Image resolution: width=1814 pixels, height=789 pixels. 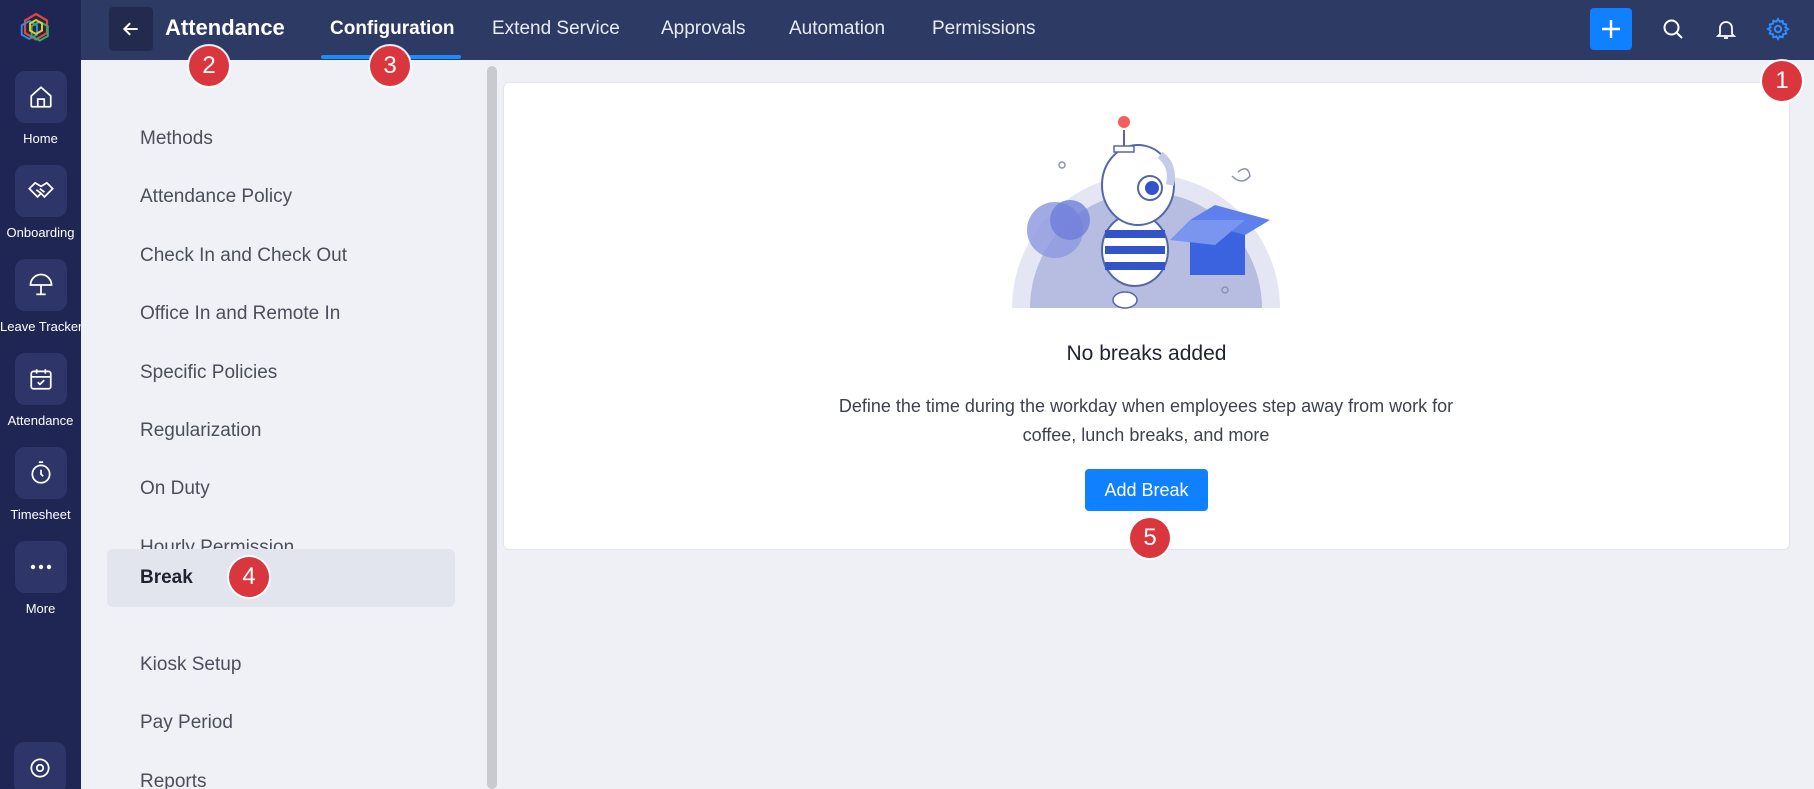 I want to click on settings-sidebar-scrollbar, so click(x=492, y=427).